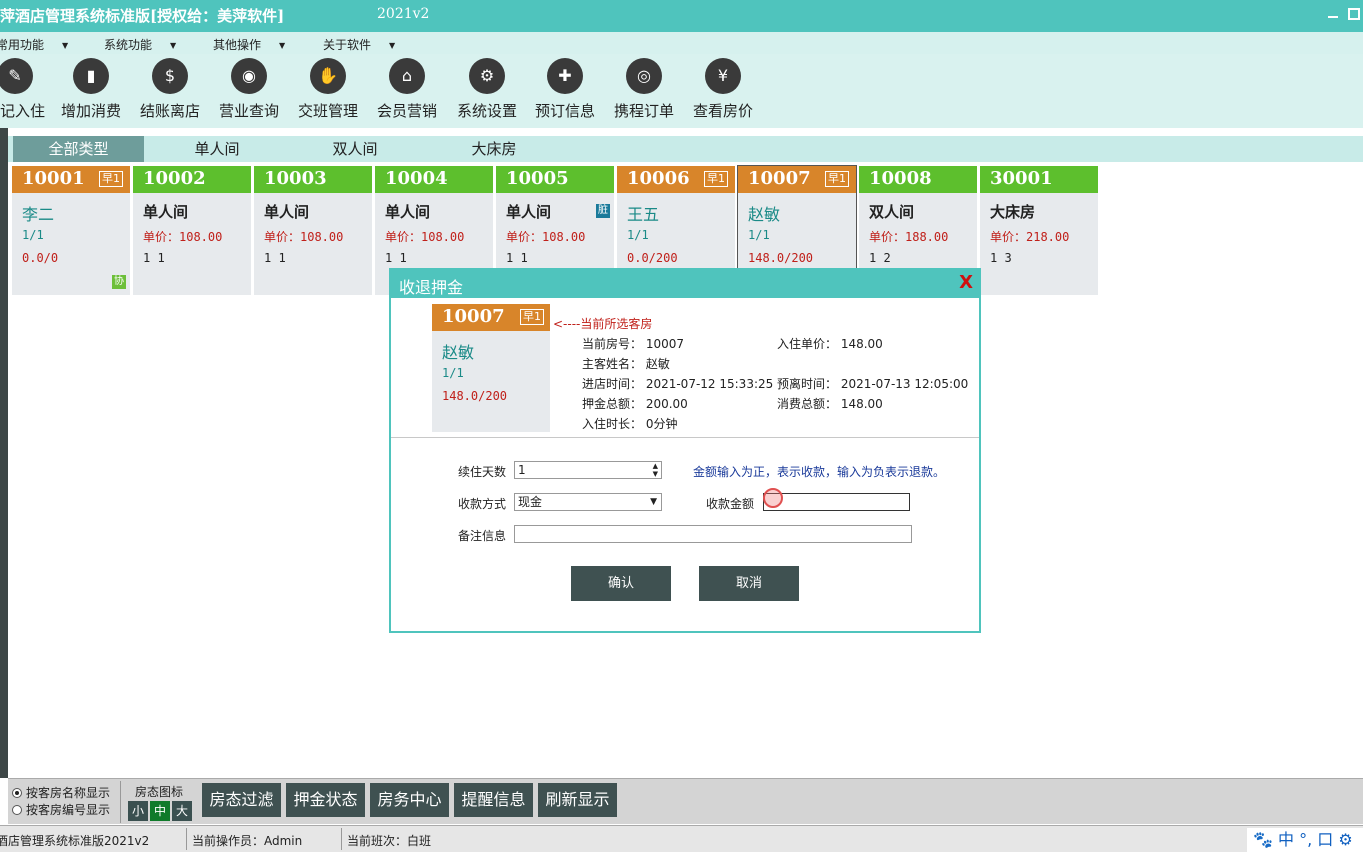 The width and height of the screenshot is (1363, 852). What do you see at coordinates (836, 502) in the screenshot?
I see `amount-input` at bounding box center [836, 502].